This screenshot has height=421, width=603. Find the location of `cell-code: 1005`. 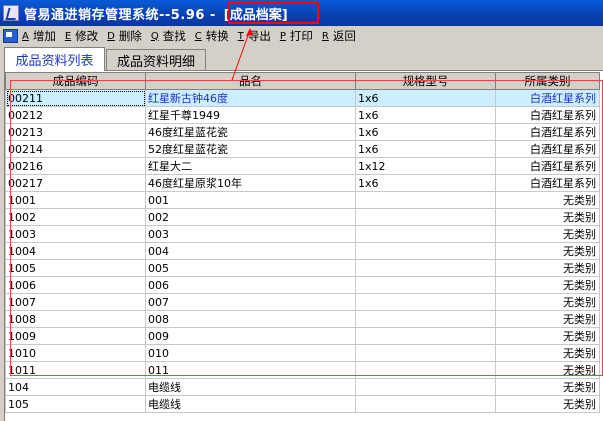

cell-code: 1005 is located at coordinates (75, 268).